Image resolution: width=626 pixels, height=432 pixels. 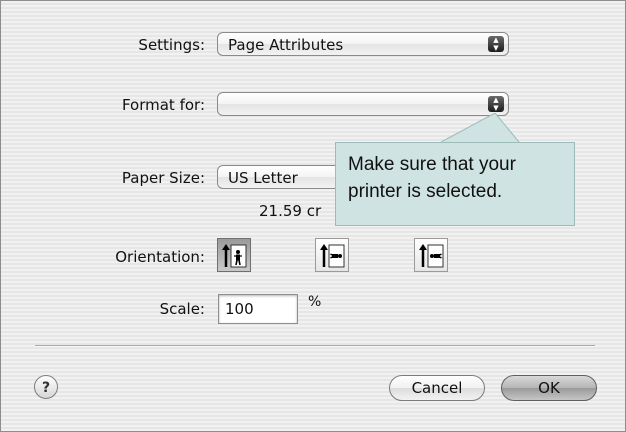 I want to click on help-button: ?, so click(x=46, y=387).